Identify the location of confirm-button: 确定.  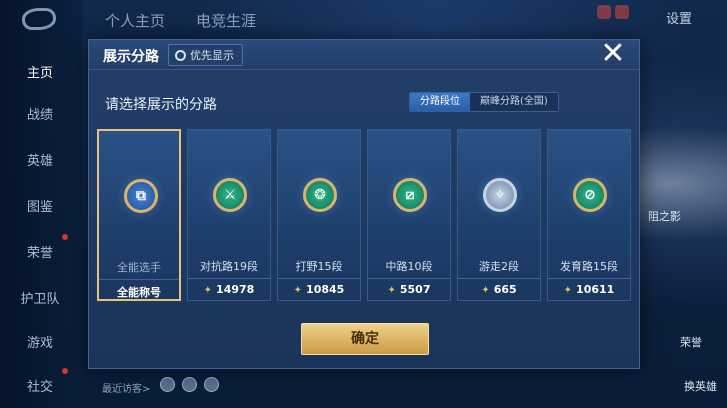
(365, 339).